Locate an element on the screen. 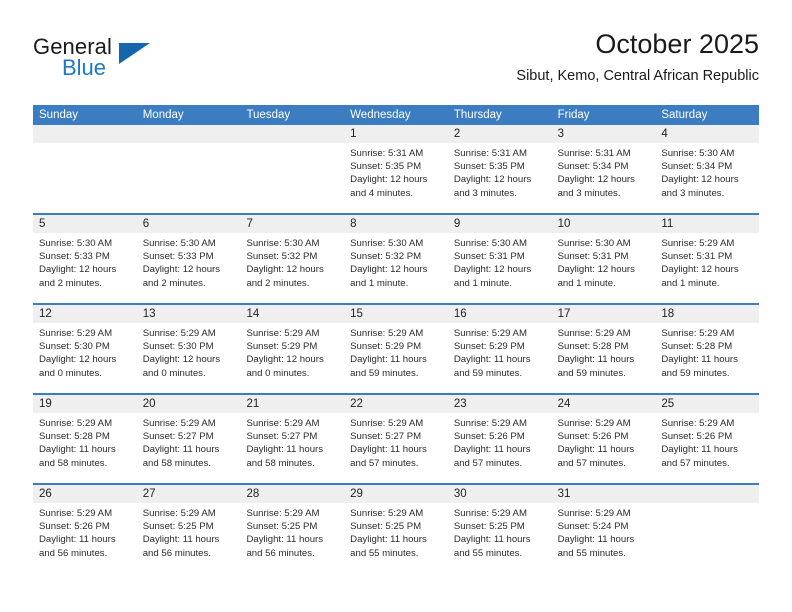 This screenshot has width=792, height=612. daylight-text-line2: and 58 minutes. is located at coordinates (176, 463).